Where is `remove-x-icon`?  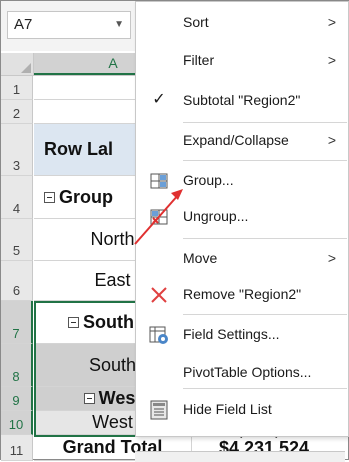
remove-x-icon is located at coordinates (159, 294).